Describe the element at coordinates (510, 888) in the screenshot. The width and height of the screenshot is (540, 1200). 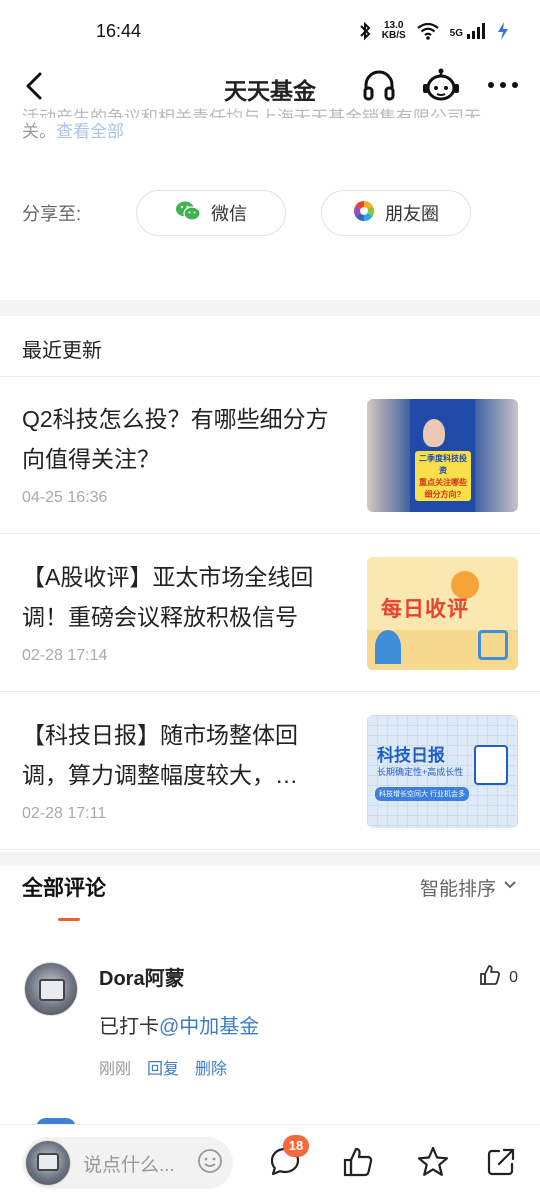
I see `chevron-down-icon` at that location.